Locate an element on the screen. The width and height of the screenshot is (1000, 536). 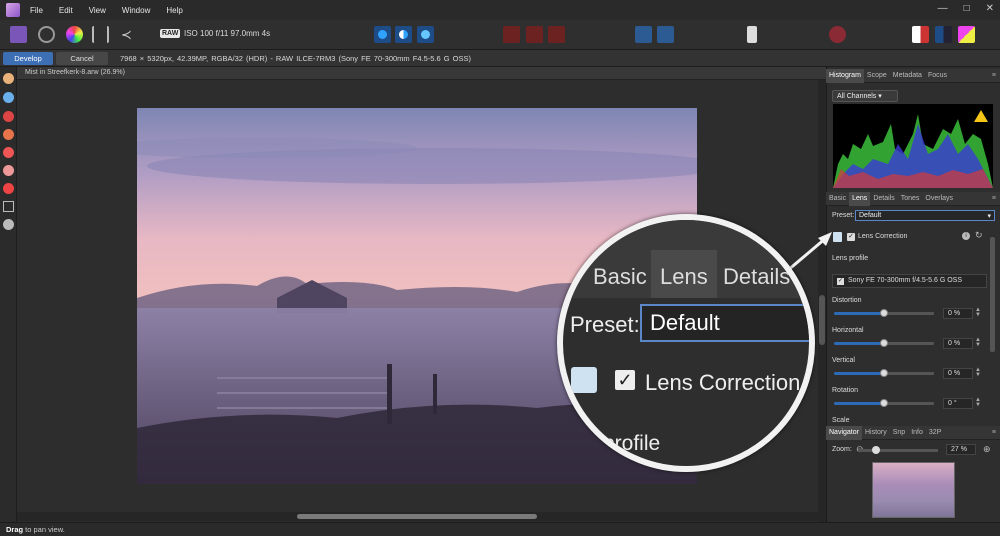
vertical-slider-knob is located at coordinates (884, 373).